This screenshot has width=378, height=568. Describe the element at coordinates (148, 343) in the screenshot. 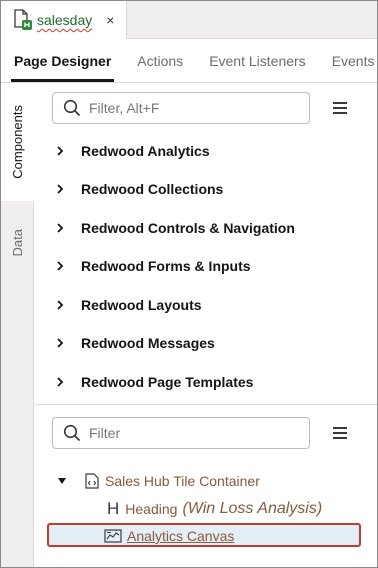

I see `component-group-label: Redwood Messages` at that location.